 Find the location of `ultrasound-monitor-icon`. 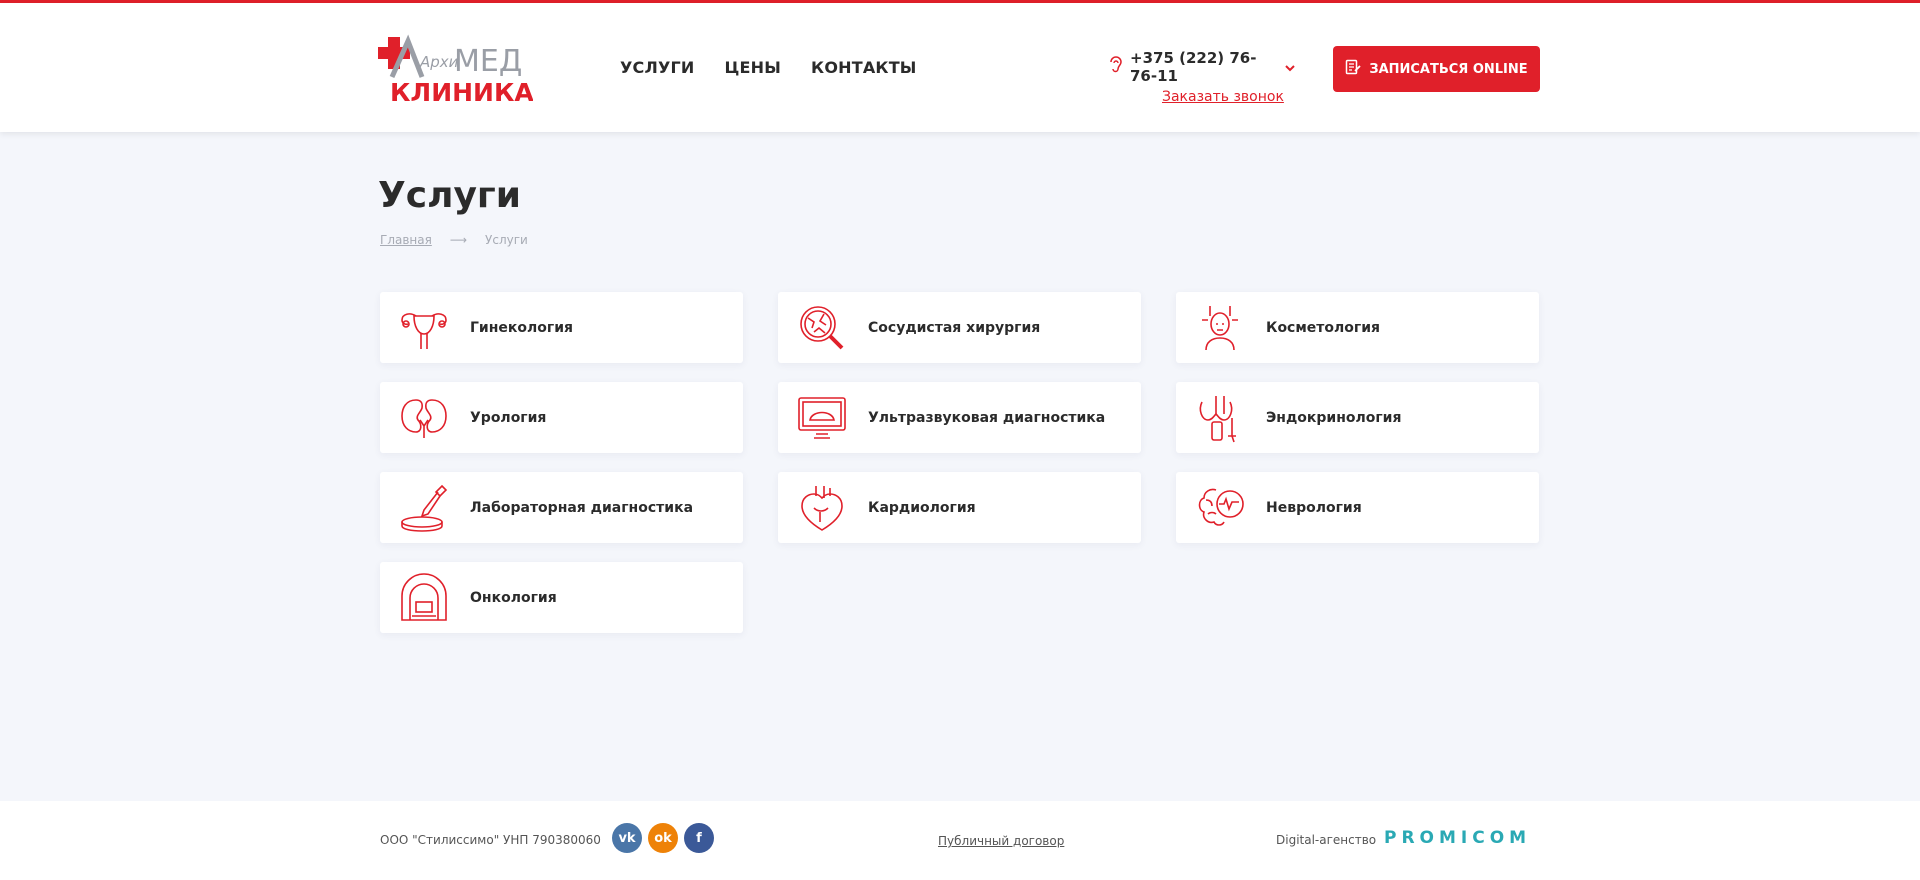

ultrasound-monitor-icon is located at coordinates (822, 418).